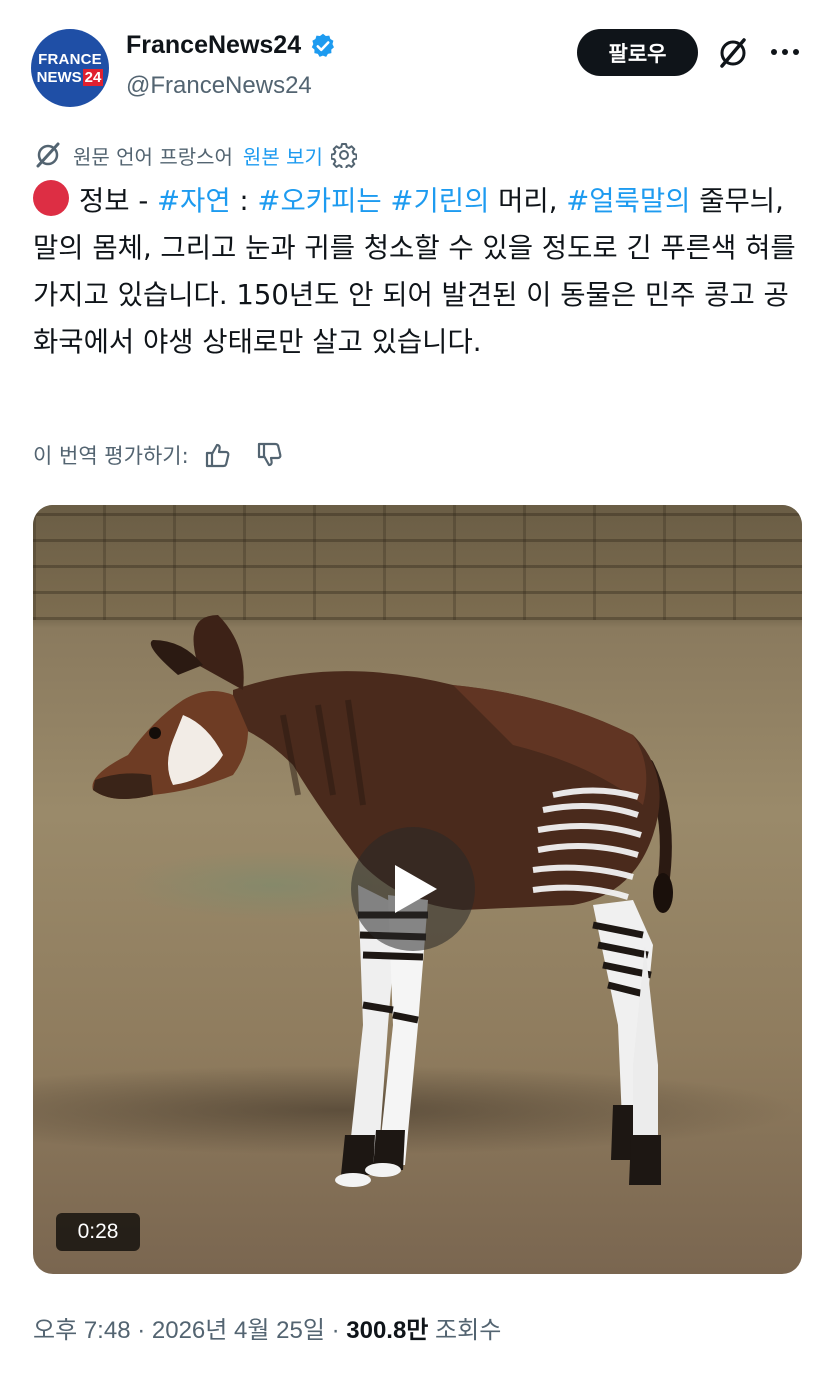  What do you see at coordinates (283, 155) in the screenshot?
I see `show-original-link: 원본 보기` at bounding box center [283, 155].